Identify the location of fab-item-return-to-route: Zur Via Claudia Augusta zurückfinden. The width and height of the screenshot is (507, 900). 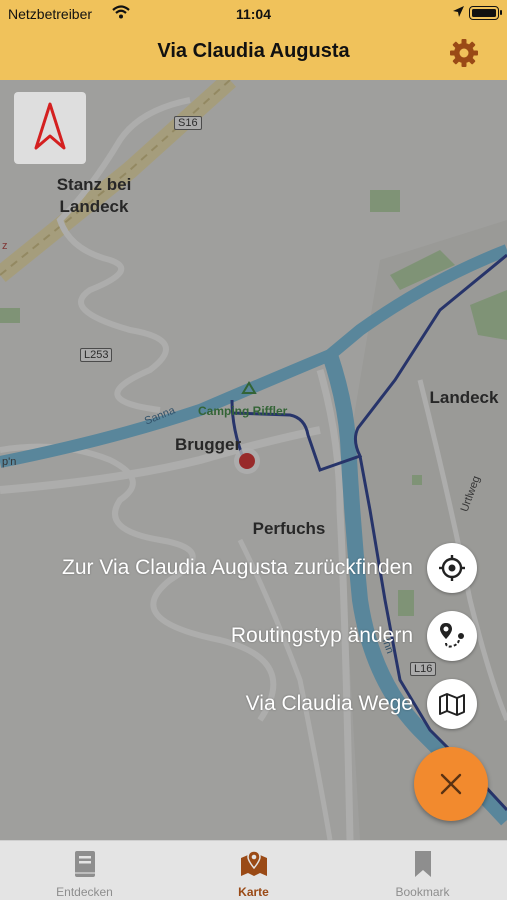
(269, 568).